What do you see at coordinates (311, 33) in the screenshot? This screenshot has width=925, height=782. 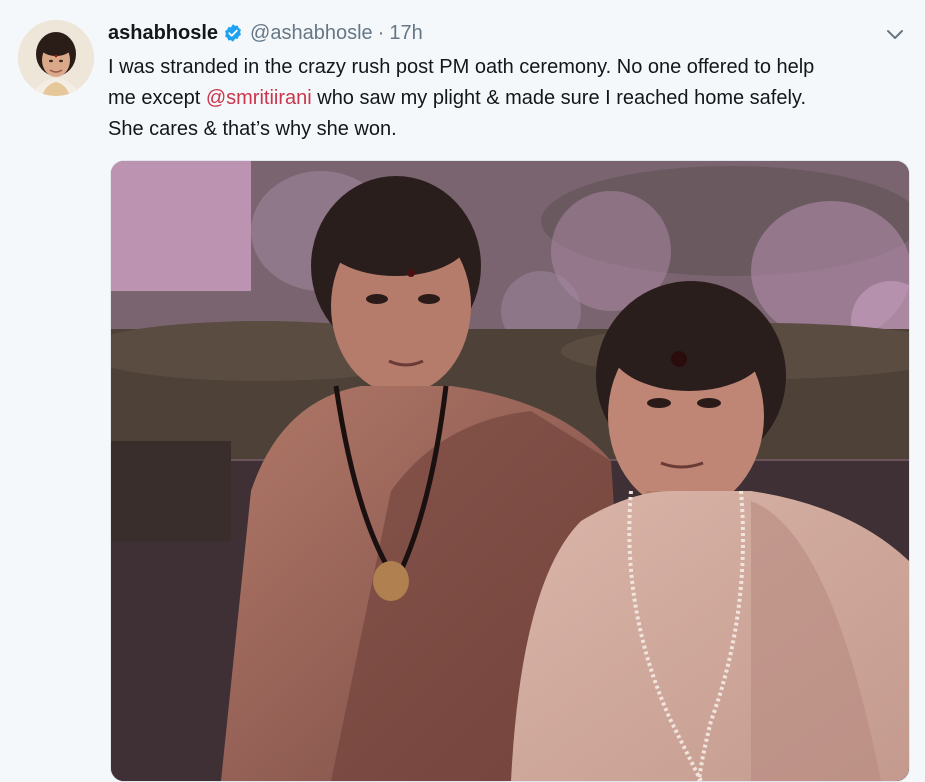 I see `user-handle: @ashabhosle` at bounding box center [311, 33].